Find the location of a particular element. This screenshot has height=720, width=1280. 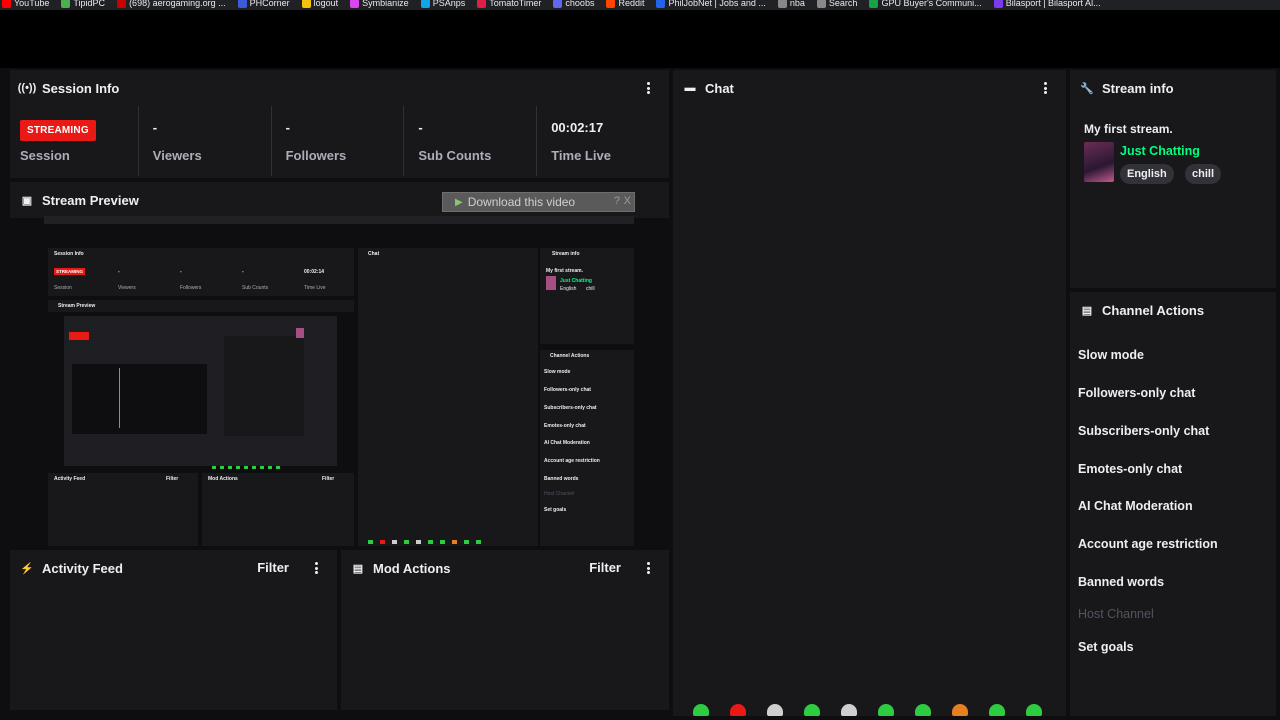

bookmark-item: choobs is located at coordinates (573, 4).